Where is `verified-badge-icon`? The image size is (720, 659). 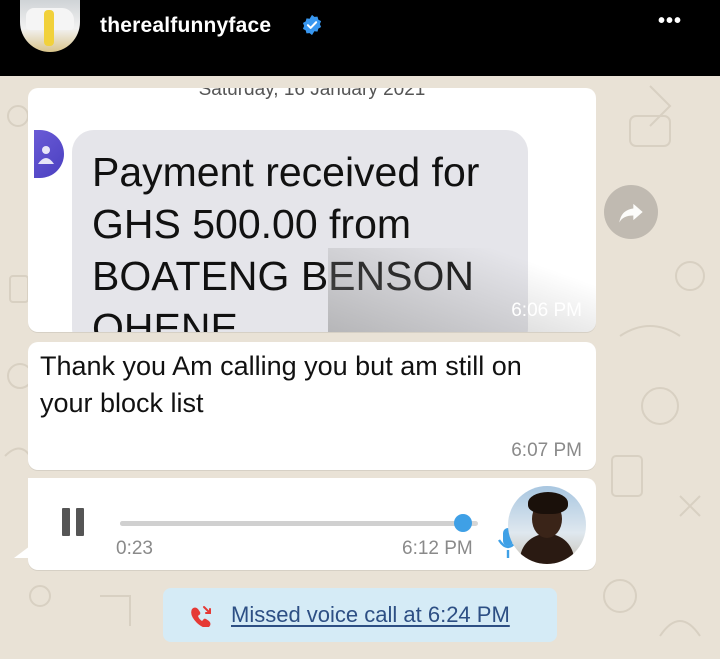
verified-badge-icon is located at coordinates (312, 25).